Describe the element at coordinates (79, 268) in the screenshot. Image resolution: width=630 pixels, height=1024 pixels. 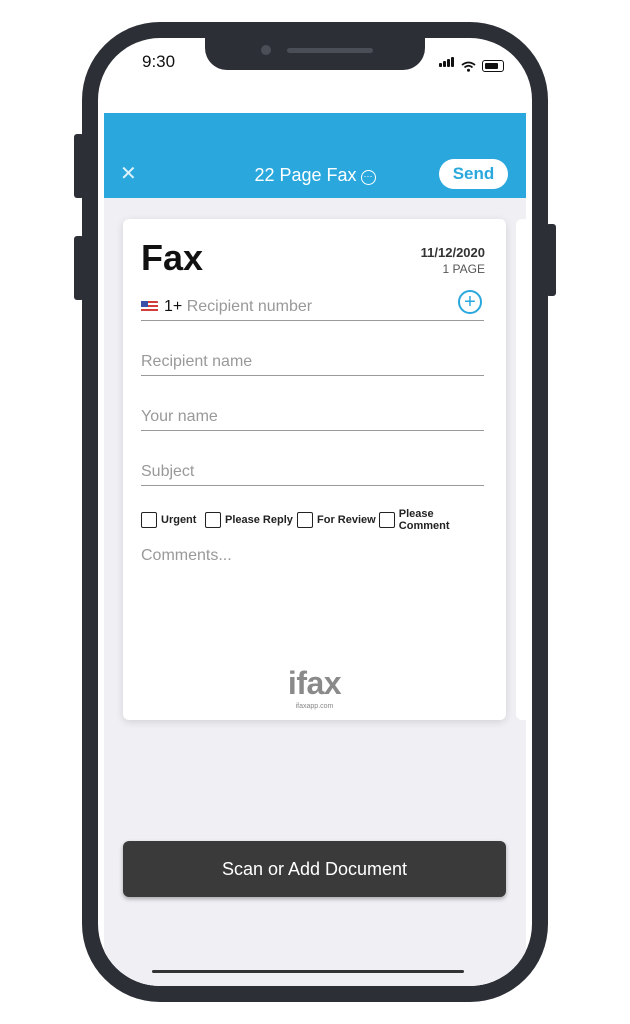
I see `volume-button` at that location.